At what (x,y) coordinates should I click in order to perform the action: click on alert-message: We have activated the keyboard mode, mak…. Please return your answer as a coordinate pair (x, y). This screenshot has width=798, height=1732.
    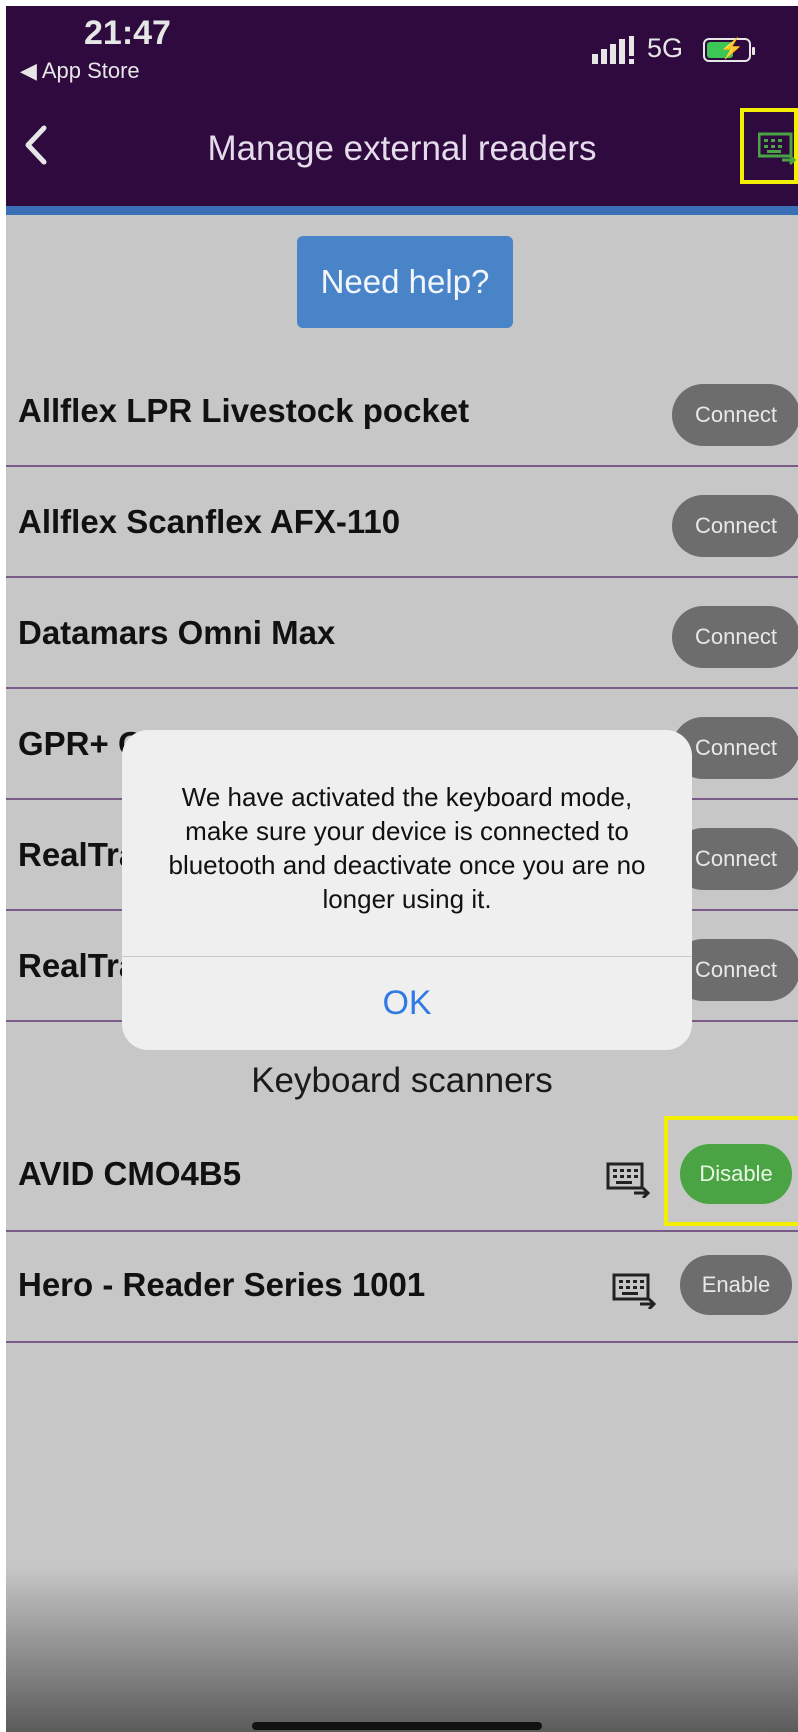
    Looking at the image, I should click on (407, 848).